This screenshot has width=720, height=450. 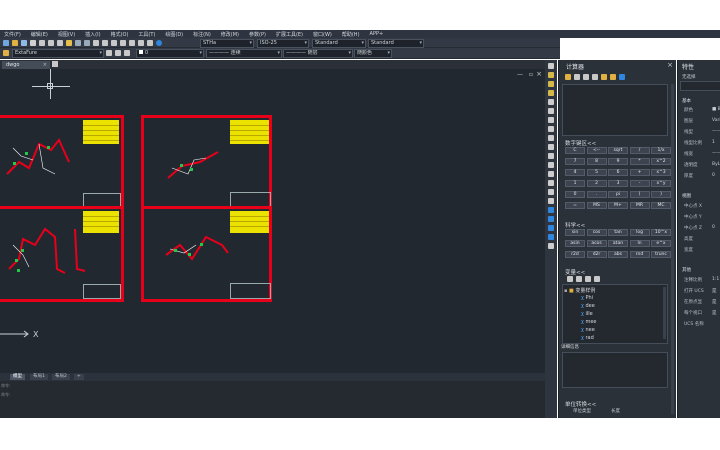 I want to click on menu-item: 标注(N), so click(x=202, y=34).